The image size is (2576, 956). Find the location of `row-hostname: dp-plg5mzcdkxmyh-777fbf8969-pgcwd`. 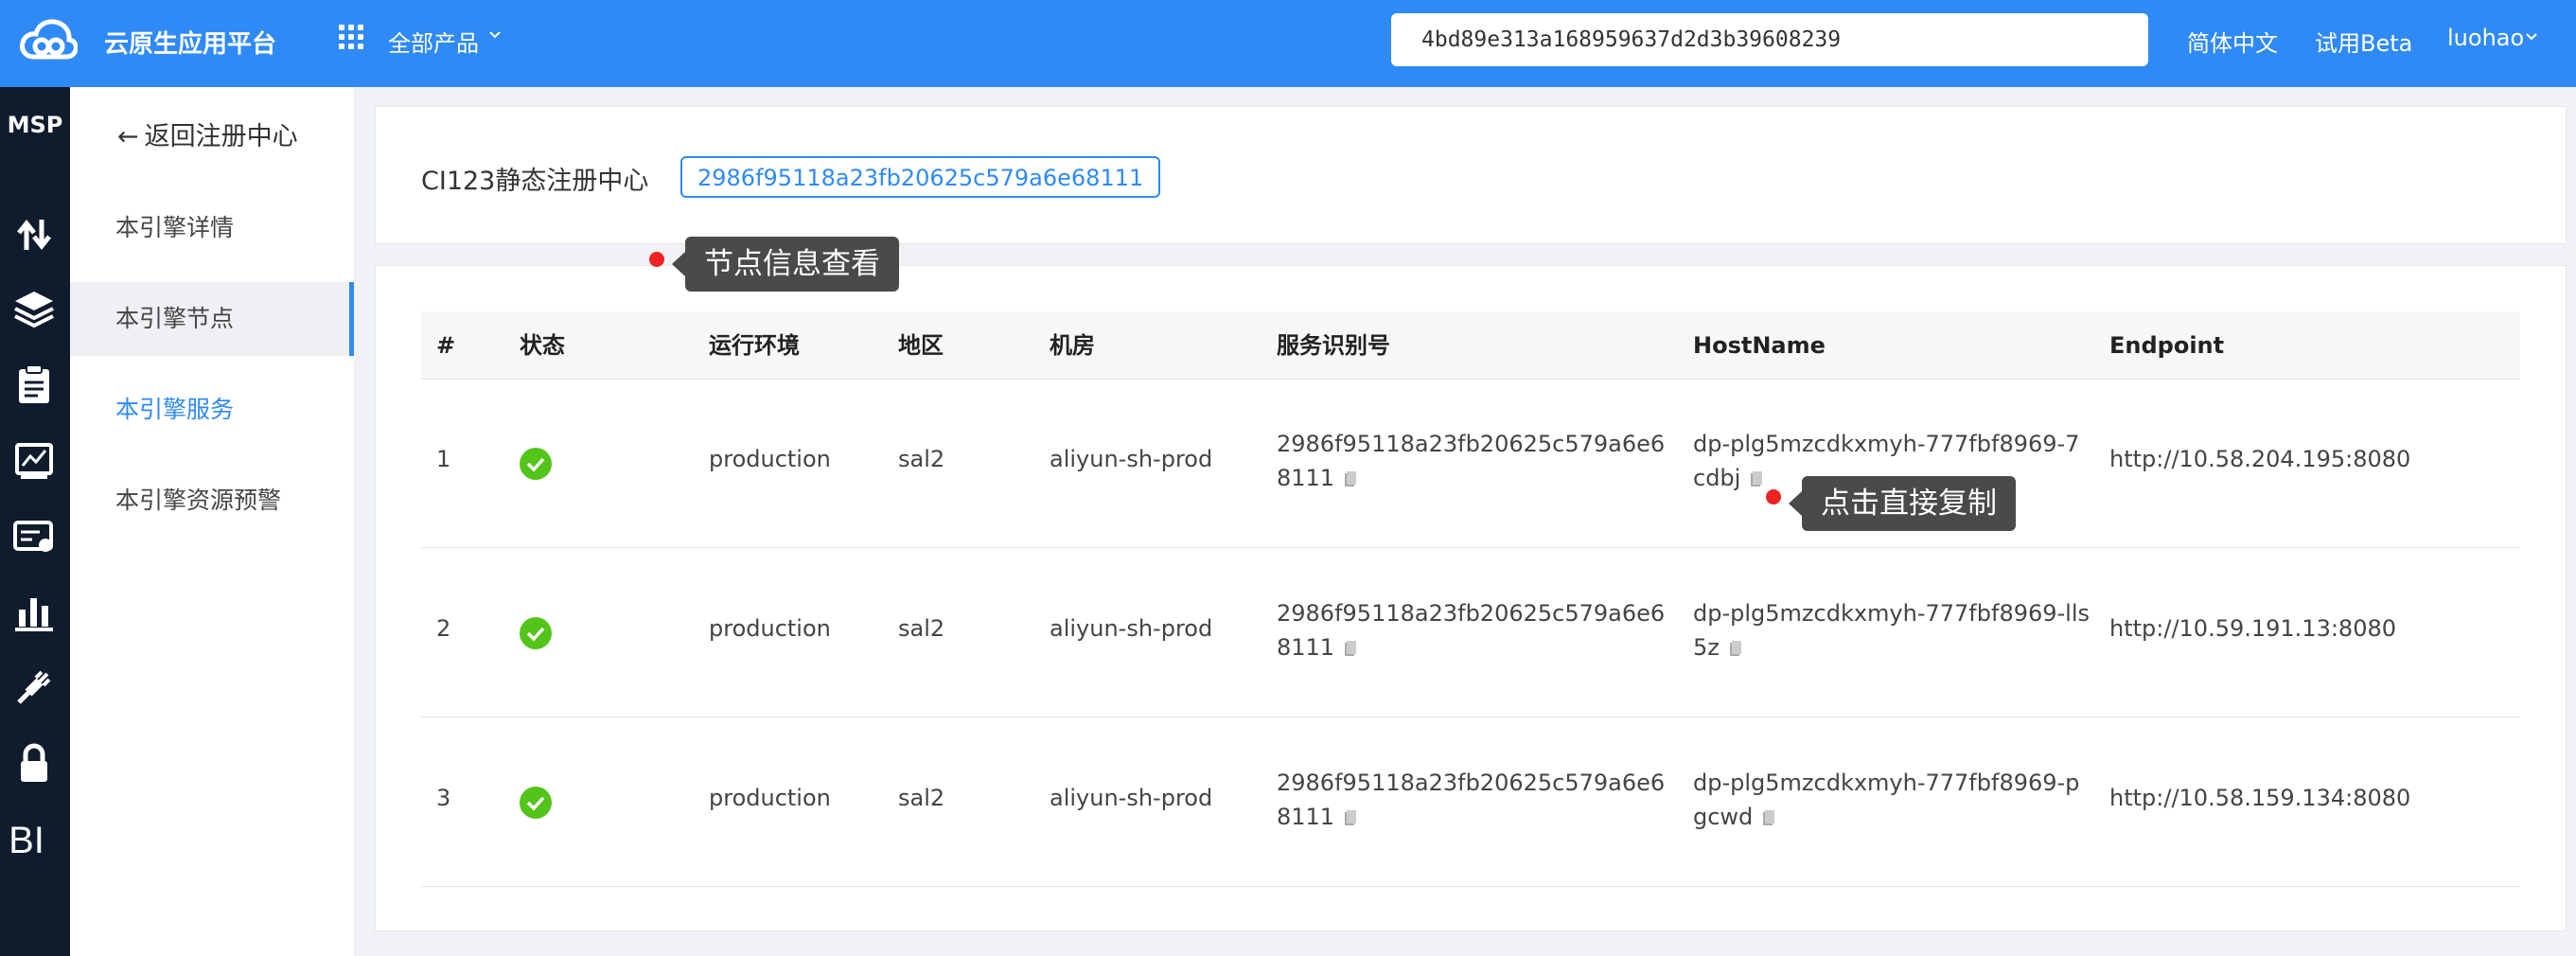

row-hostname: dp-plg5mzcdkxmyh-777fbf8969-pgcwd is located at coordinates (1886, 800).